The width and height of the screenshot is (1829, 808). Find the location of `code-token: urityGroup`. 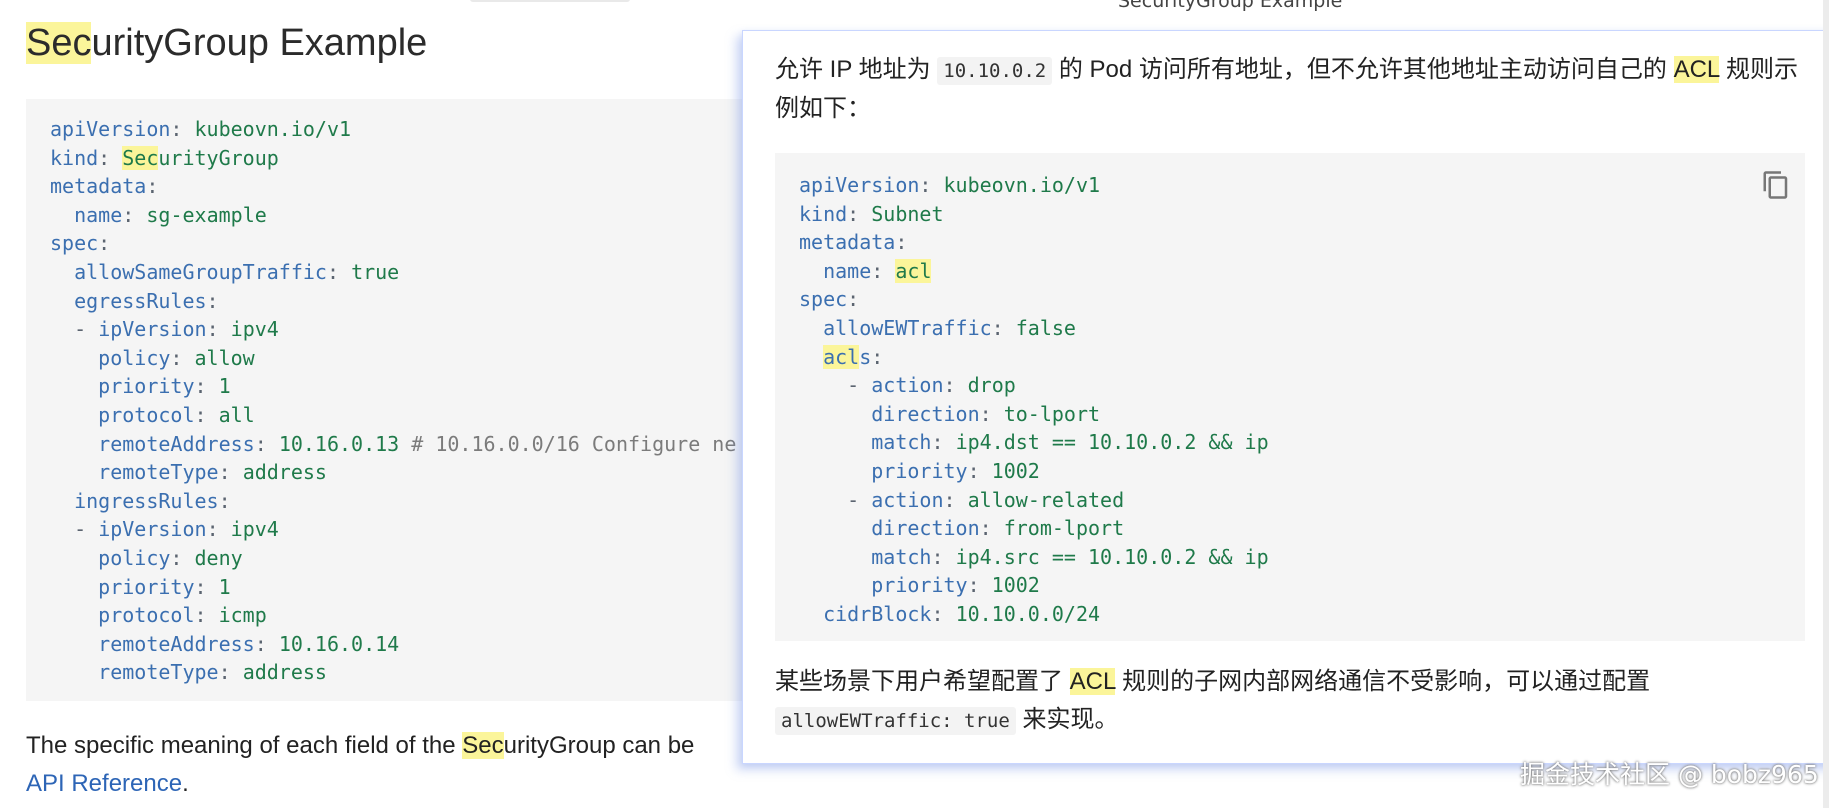

code-token: urityGroup is located at coordinates (218, 157).